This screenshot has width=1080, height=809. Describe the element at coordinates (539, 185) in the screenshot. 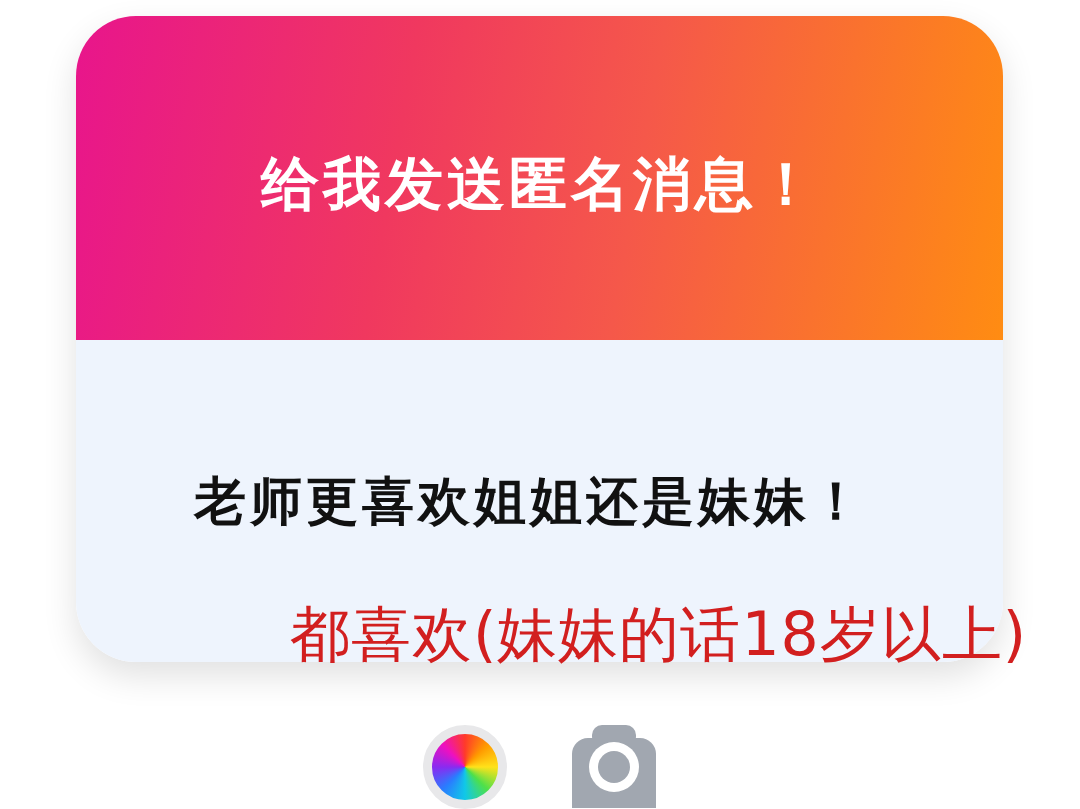

I see `card-title: 给我发送匿名消息！` at that location.